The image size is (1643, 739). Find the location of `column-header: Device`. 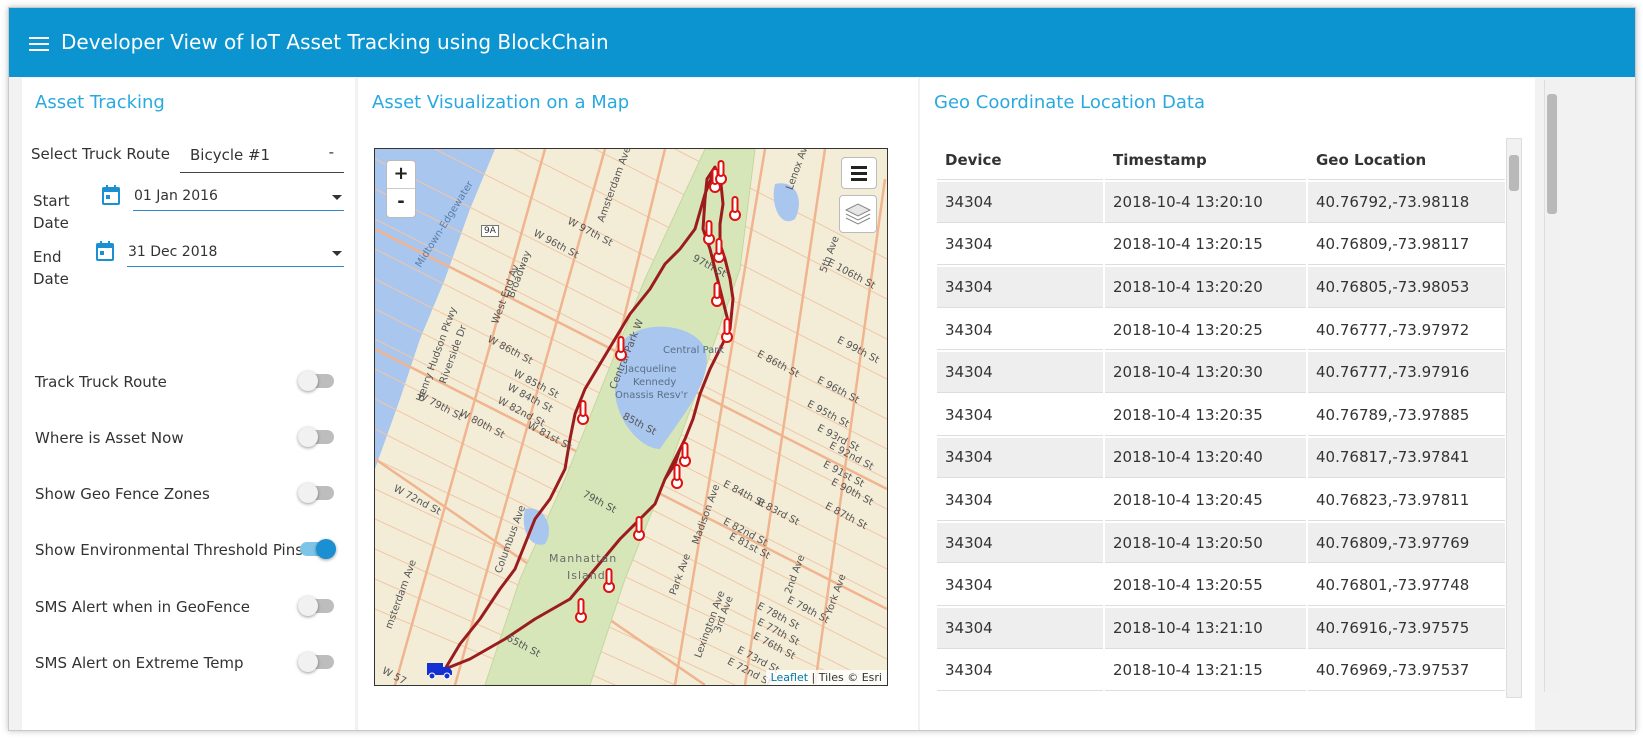

column-header: Device is located at coordinates (1020, 160).